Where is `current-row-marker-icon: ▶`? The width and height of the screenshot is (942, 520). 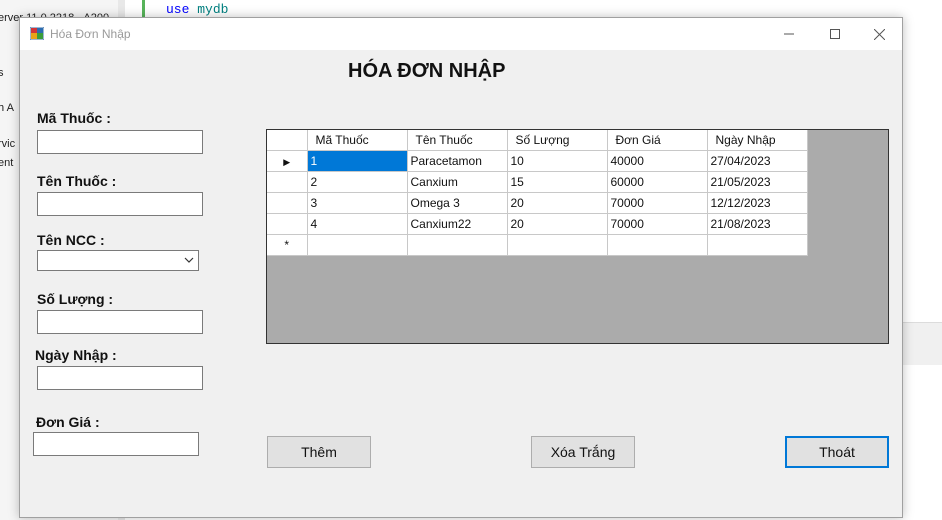
current-row-marker-icon: ▶ is located at coordinates (287, 161).